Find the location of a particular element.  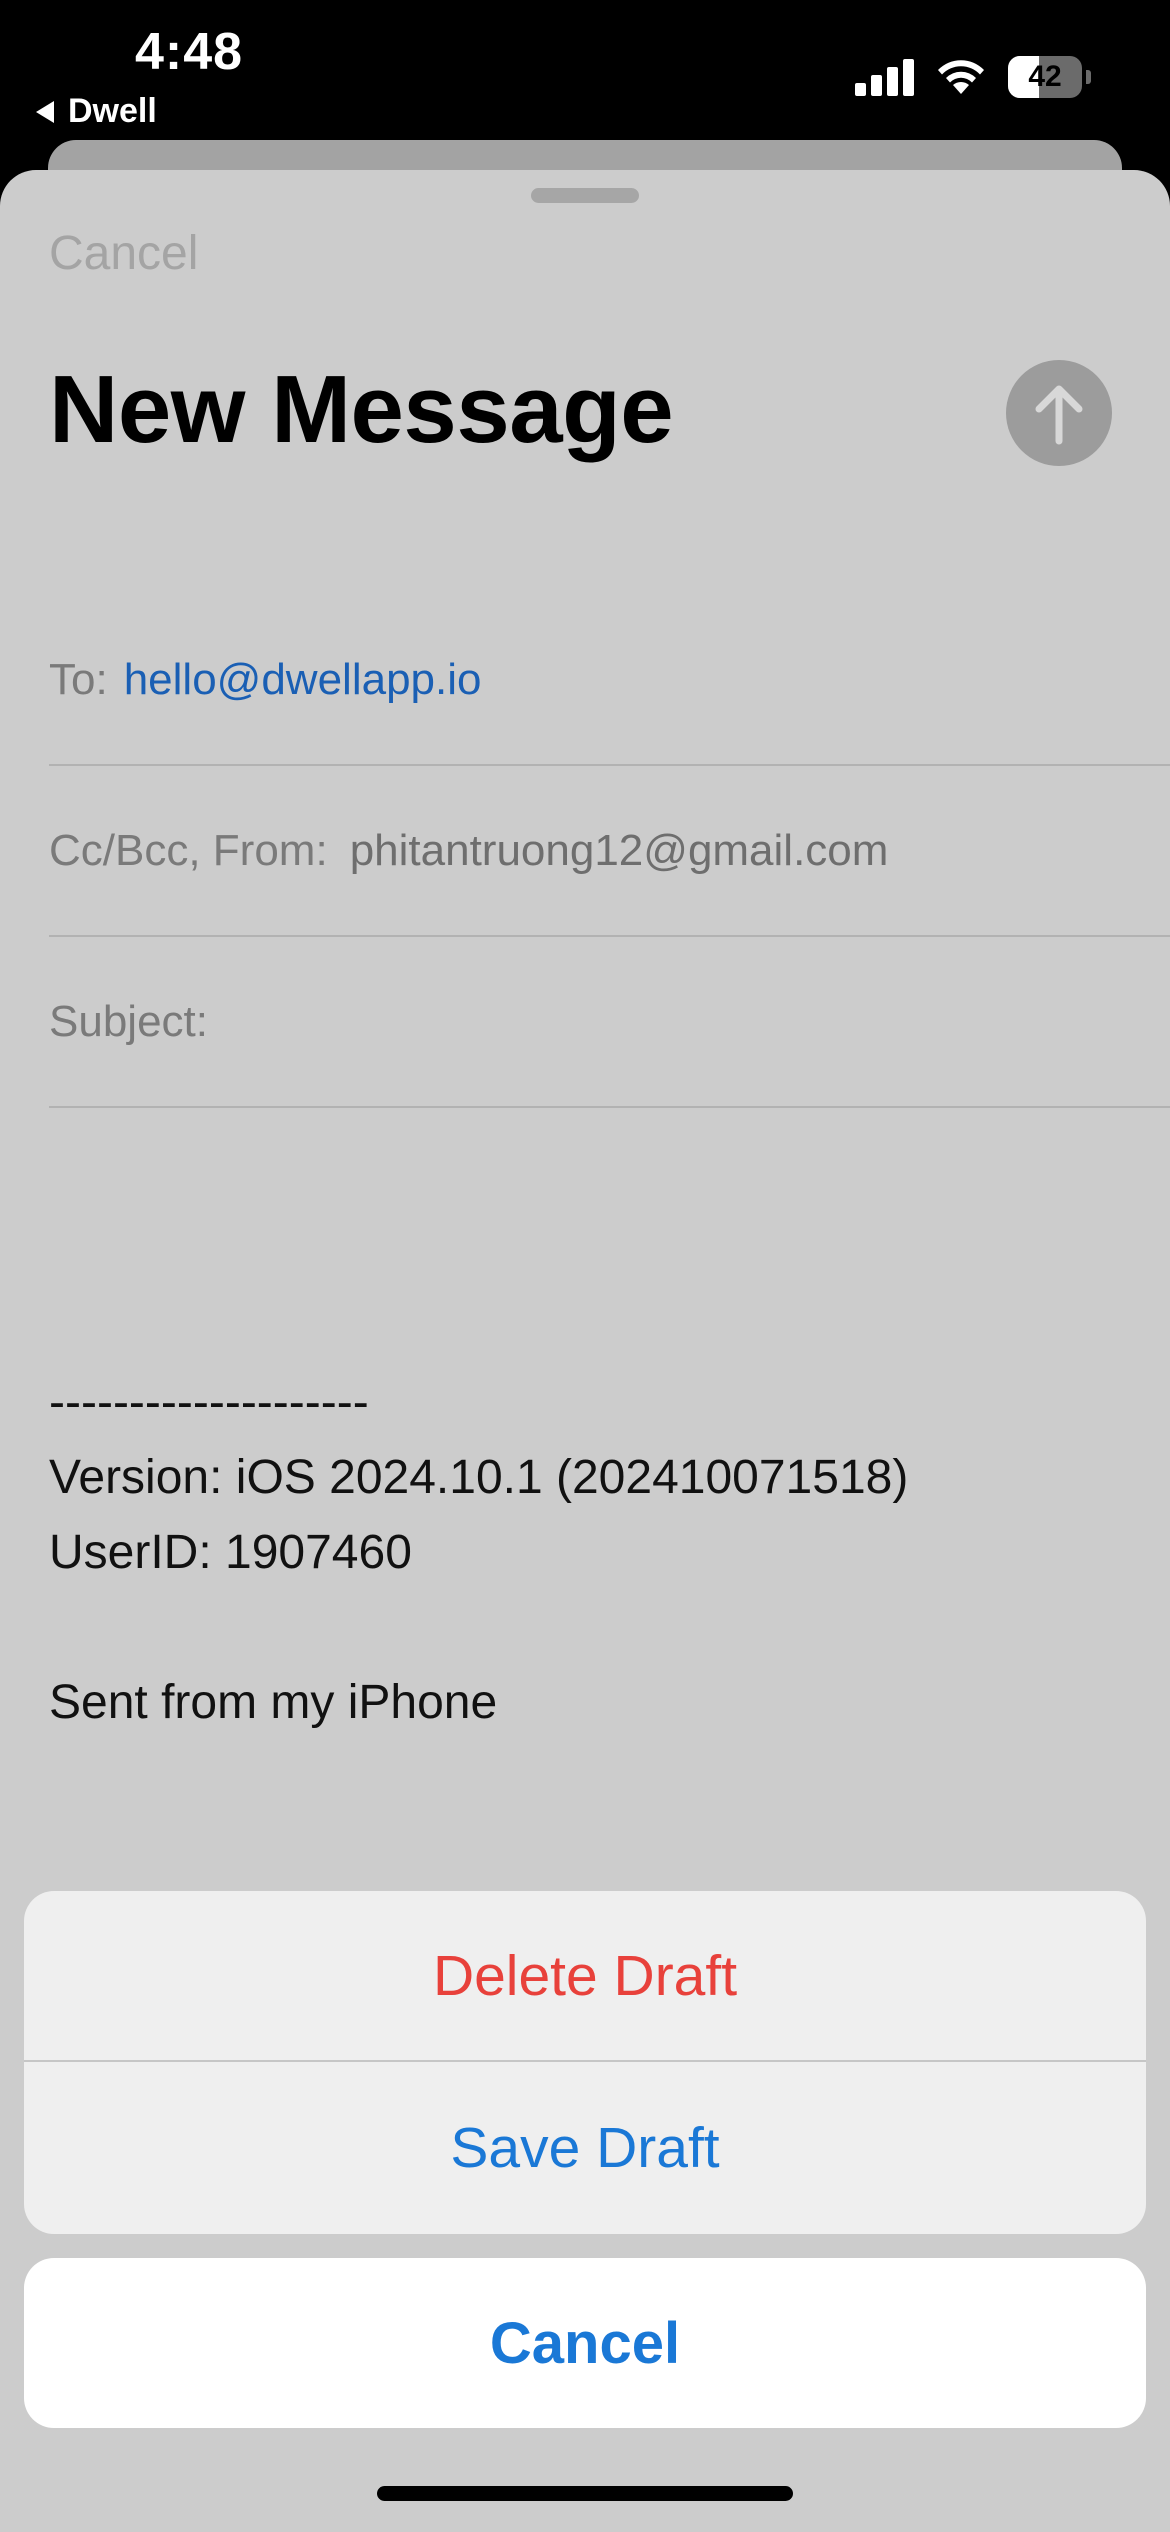

body-line: Version: iOS 2024.10.1 (202410071518) is located at coordinates (479, 1477).